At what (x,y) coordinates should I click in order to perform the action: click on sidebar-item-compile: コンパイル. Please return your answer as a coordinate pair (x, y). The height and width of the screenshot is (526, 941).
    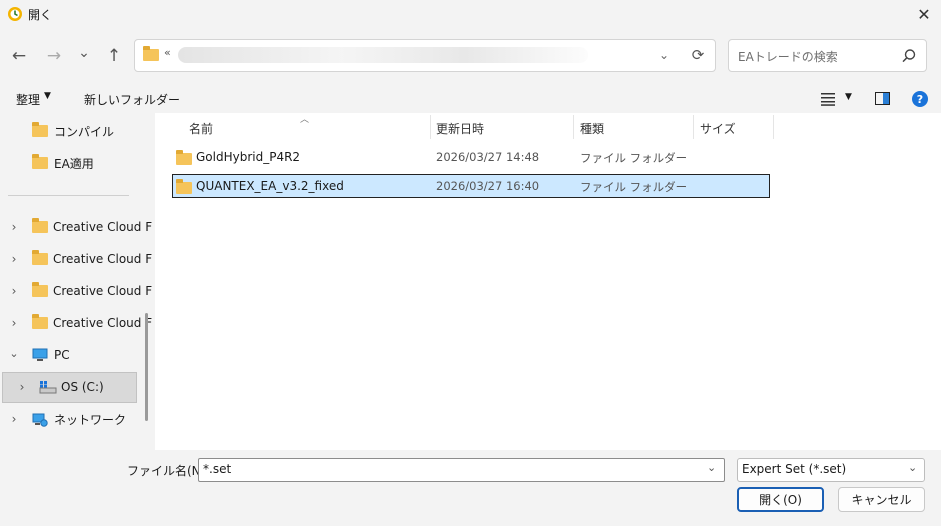
    Looking at the image, I should click on (73, 131).